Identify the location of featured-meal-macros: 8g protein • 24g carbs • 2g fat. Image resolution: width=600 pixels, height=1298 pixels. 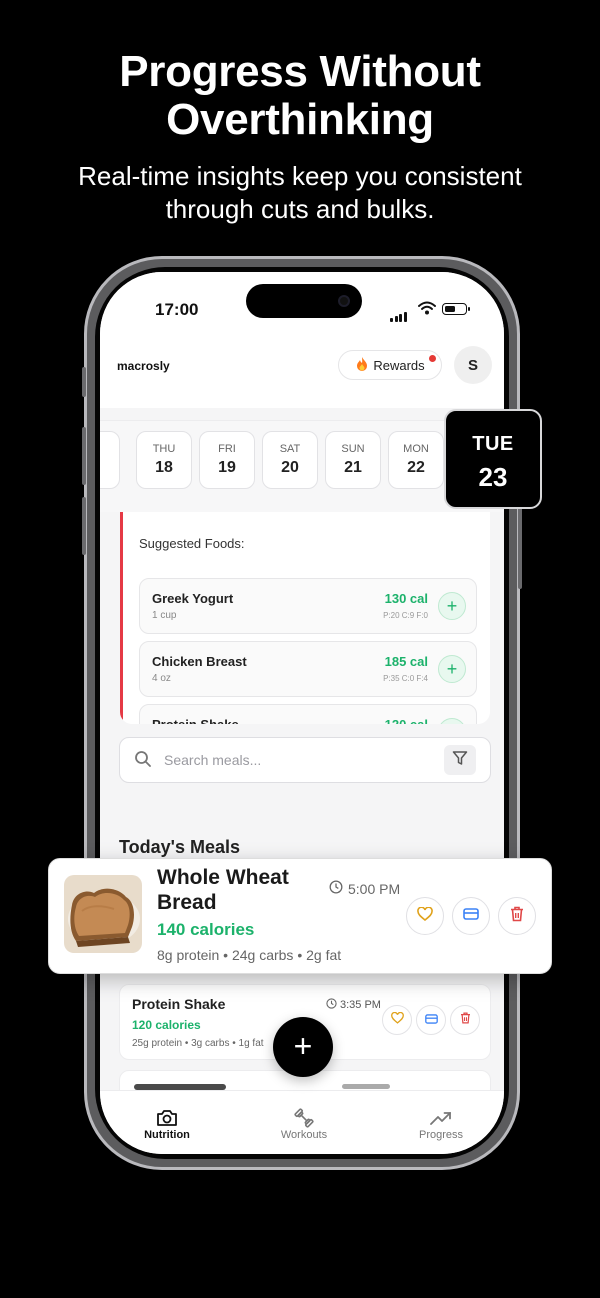
(249, 955).